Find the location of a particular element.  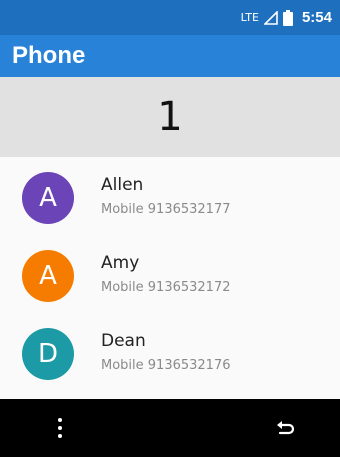

app-bar: Phone is located at coordinates (170, 56).